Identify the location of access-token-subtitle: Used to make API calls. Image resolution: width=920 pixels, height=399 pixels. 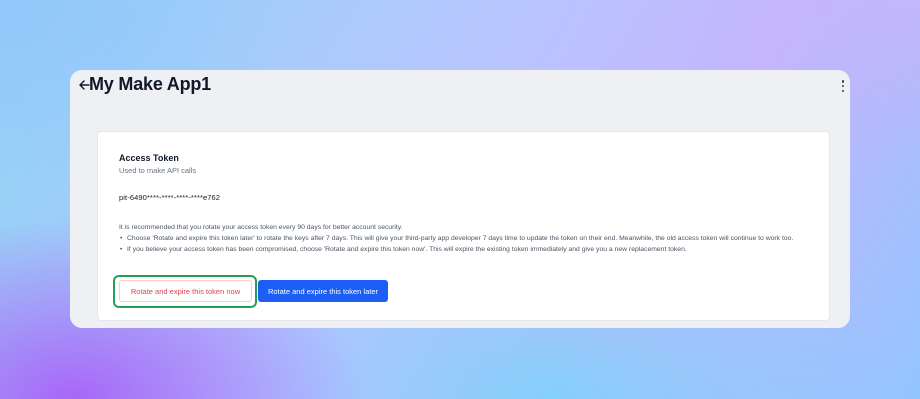
(158, 170).